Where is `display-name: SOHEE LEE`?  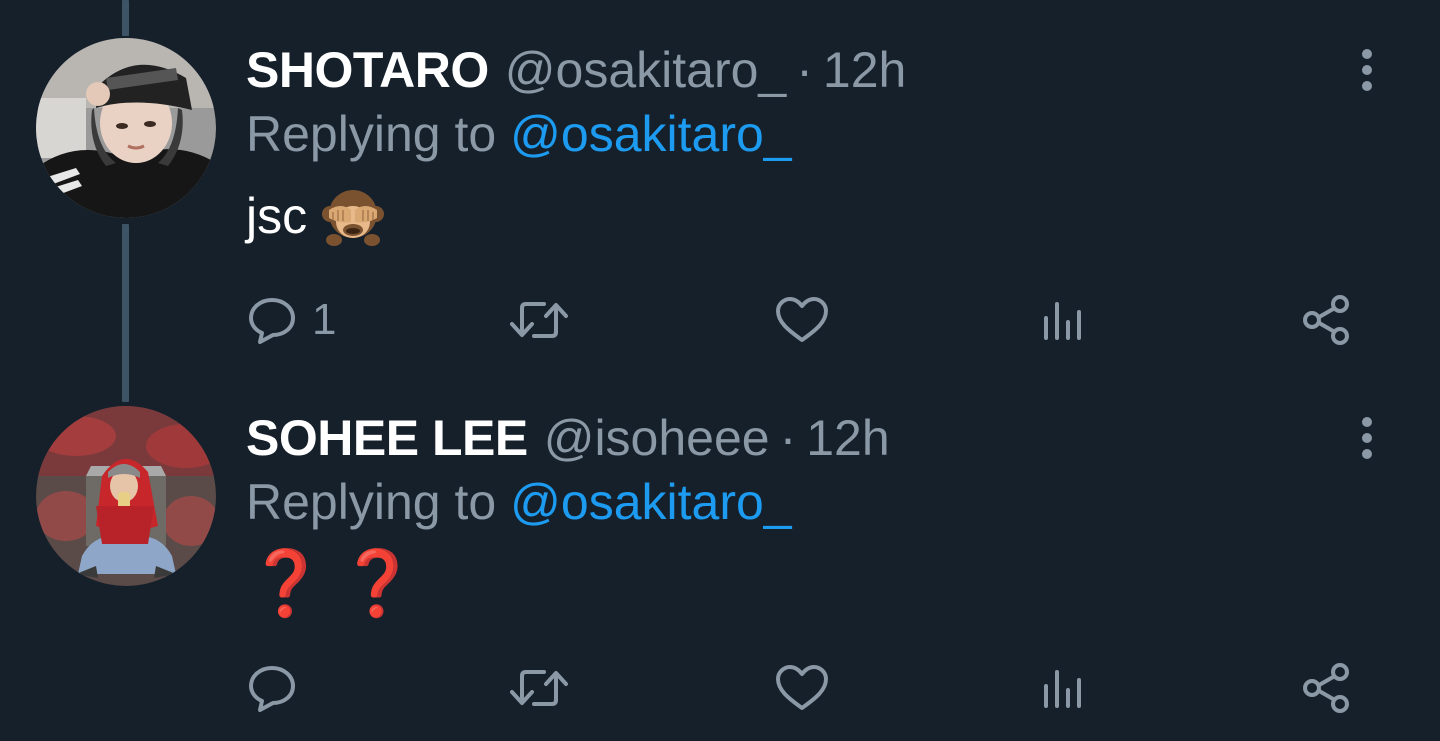 display-name: SOHEE LEE is located at coordinates (387, 438).